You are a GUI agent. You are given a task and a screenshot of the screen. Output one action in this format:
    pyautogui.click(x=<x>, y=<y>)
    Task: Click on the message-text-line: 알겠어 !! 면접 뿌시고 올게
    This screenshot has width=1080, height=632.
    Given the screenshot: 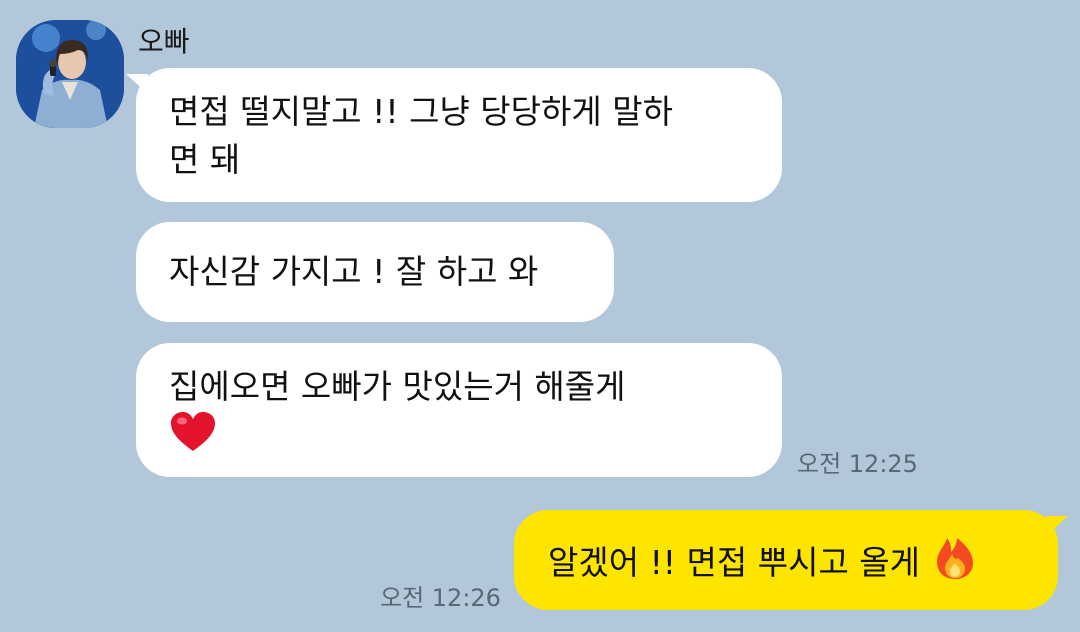 What is the action you would take?
    pyautogui.click(x=734, y=562)
    